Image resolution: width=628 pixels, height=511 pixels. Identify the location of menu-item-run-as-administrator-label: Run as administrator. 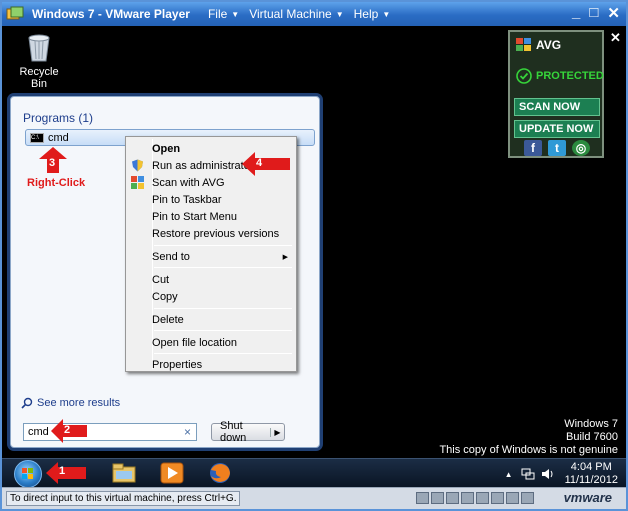
(203, 165).